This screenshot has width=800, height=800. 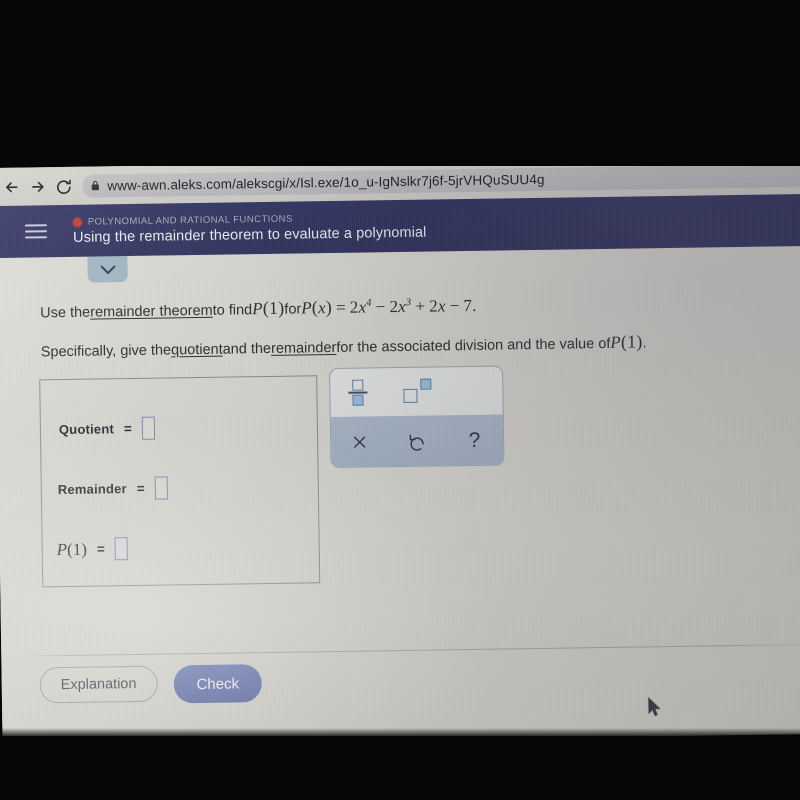 I want to click on remainder-label: Remainder, so click(x=92, y=489).